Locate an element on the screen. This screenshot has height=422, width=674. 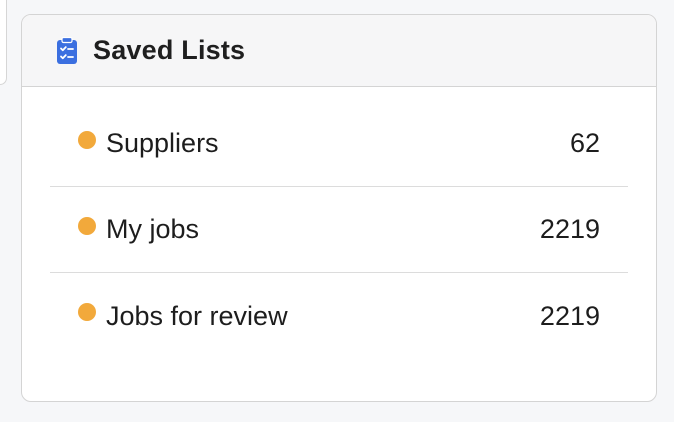
list-item-left: Jobs for review is located at coordinates (183, 316).